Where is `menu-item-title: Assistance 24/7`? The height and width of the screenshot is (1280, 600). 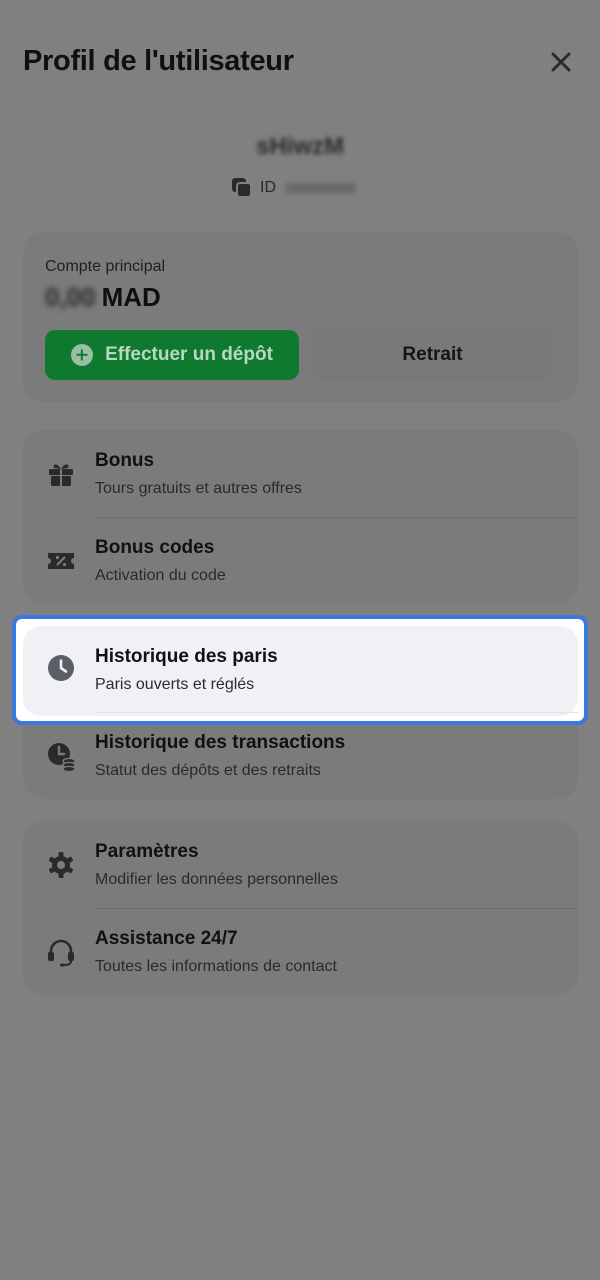
menu-item-title: Assistance 24/7 is located at coordinates (166, 938).